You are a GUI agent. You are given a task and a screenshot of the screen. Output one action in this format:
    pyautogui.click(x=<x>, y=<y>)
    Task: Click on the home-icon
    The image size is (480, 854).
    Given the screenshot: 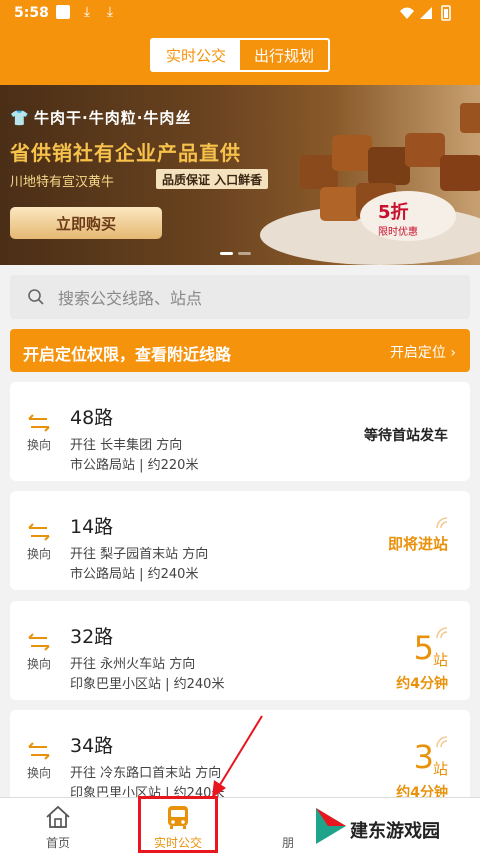 What is the action you would take?
    pyautogui.click(x=58, y=816)
    